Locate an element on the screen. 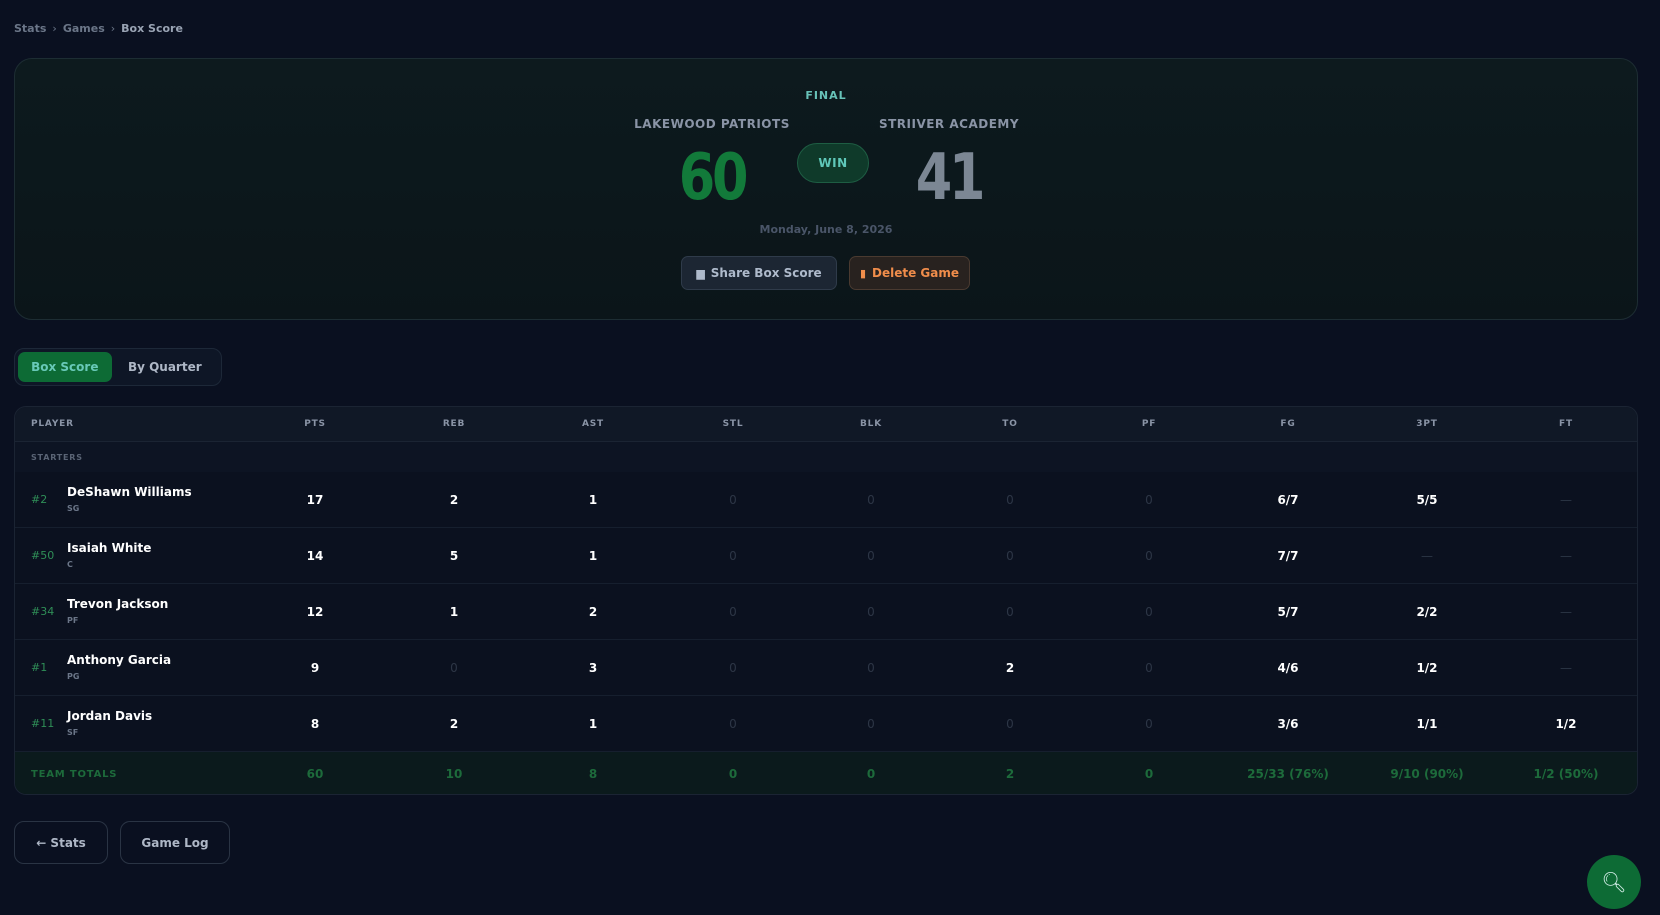 The image size is (1660, 915). total-stl: 0 is located at coordinates (733, 774).